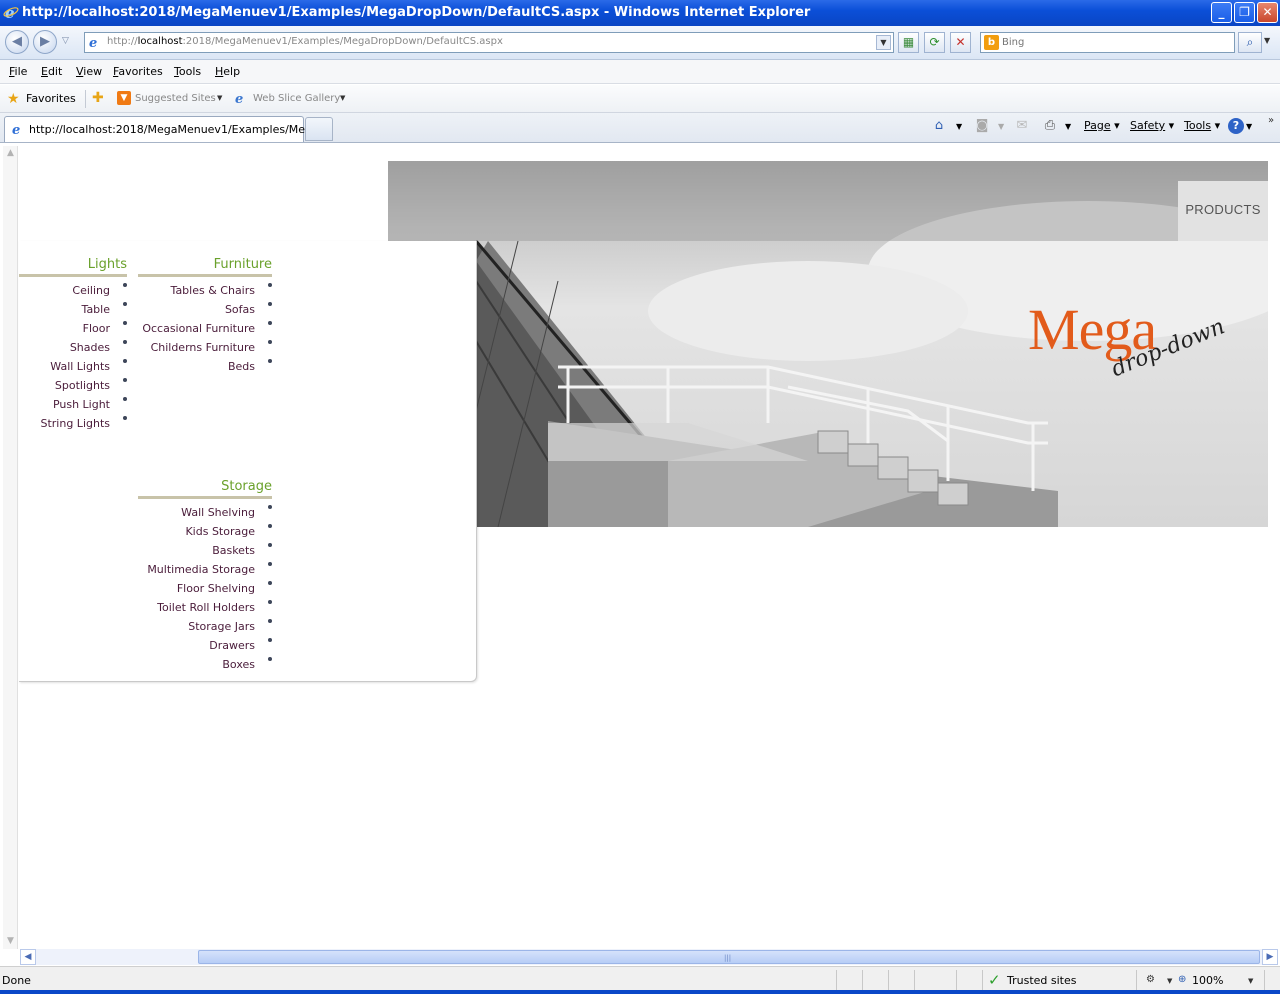 The height and width of the screenshot is (994, 1280). I want to click on menu-link-shades: Shades, so click(83, 349).